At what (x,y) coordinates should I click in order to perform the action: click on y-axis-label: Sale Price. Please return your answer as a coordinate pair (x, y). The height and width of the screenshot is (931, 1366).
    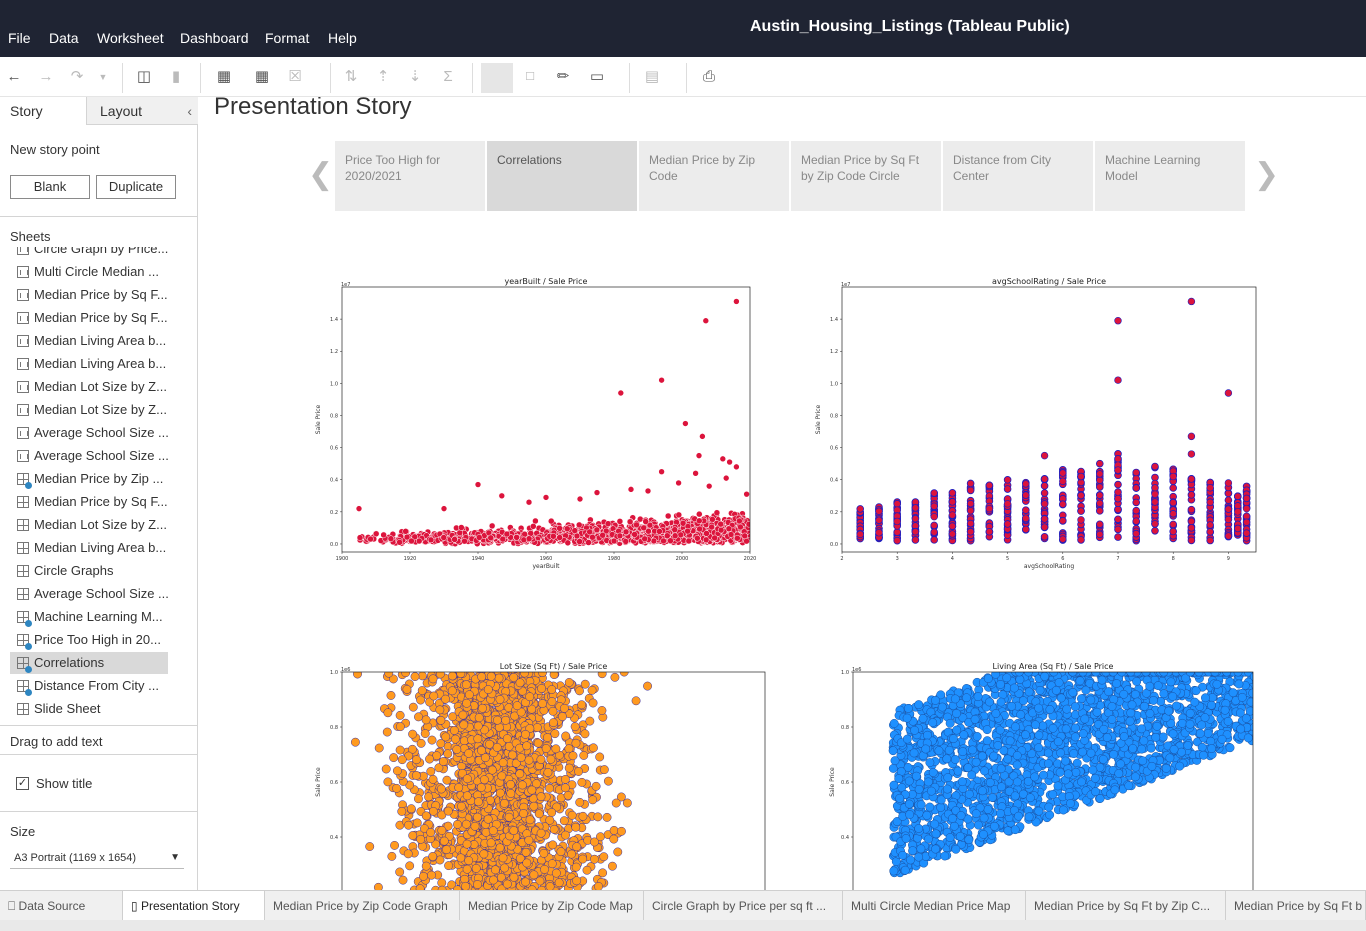
    Looking at the image, I should click on (318, 782).